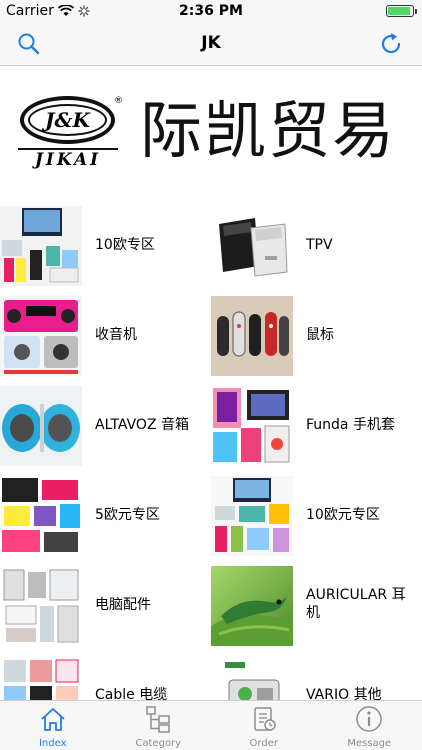  I want to click on gadgets-thumb, so click(252, 516).